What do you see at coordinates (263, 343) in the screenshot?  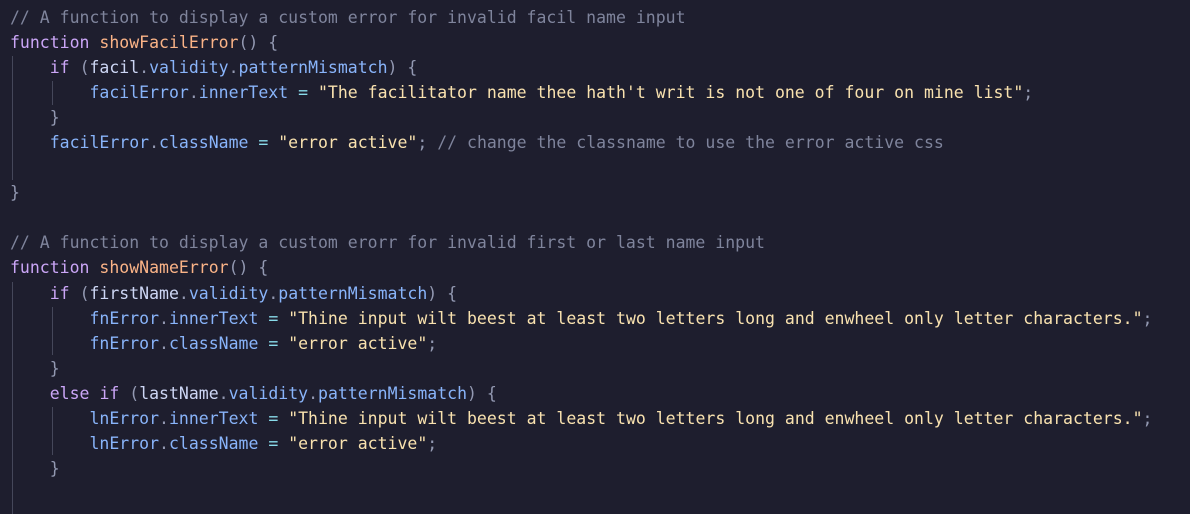 I see `code-line: fnError.className = "error active";` at bounding box center [263, 343].